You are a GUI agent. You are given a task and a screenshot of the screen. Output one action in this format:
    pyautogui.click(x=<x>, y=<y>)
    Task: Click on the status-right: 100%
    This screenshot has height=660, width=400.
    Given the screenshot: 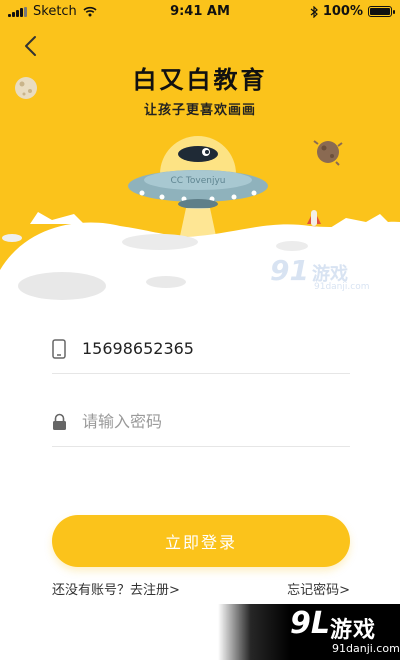 What is the action you would take?
    pyautogui.click(x=352, y=11)
    